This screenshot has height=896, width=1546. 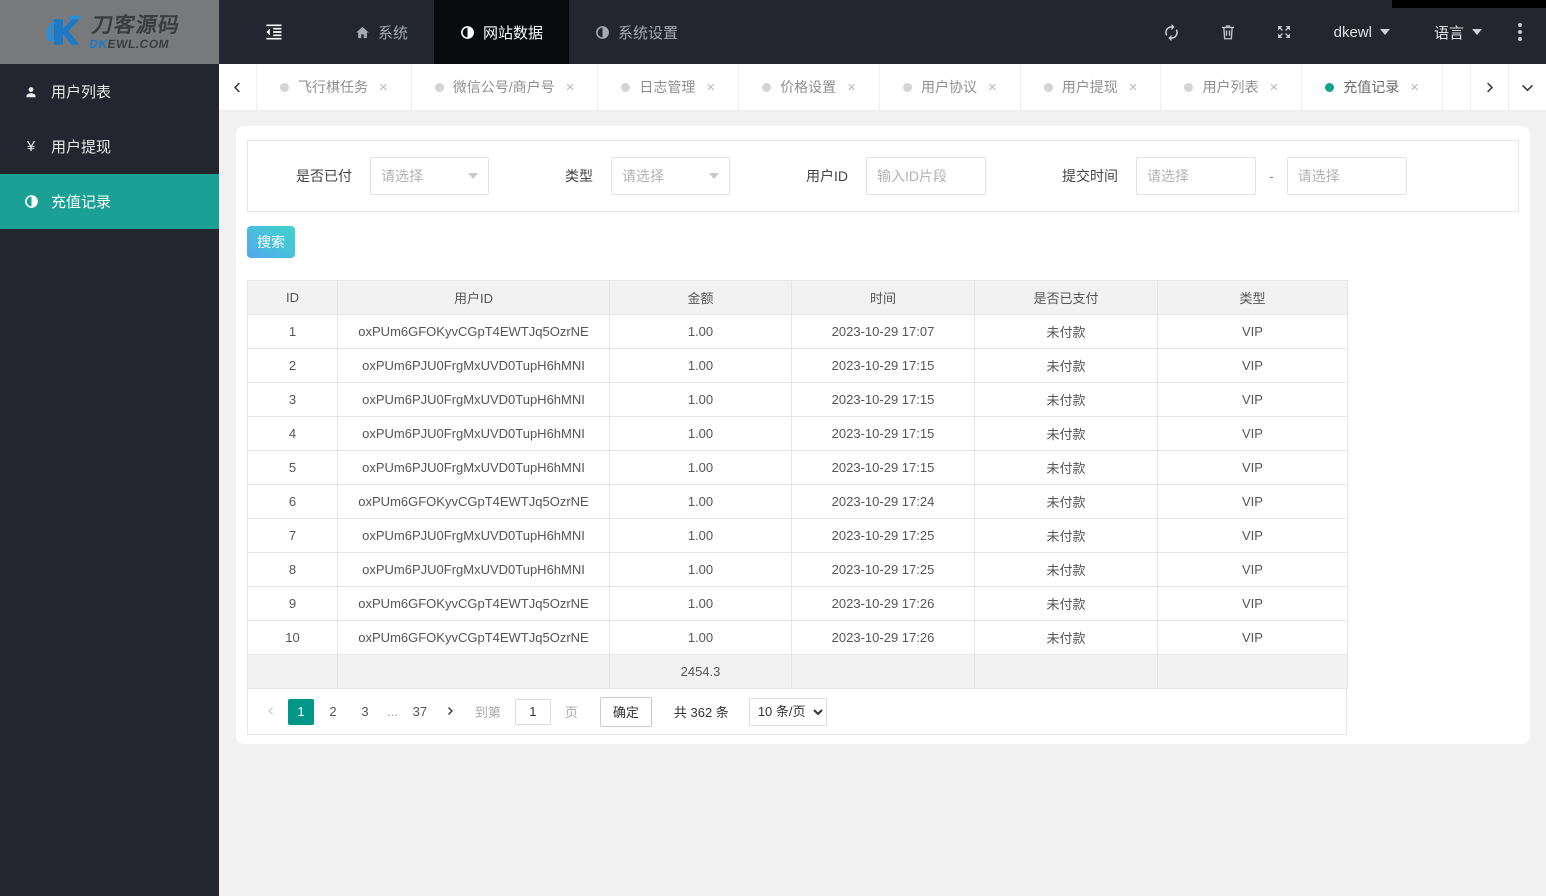 What do you see at coordinates (787, 711) in the screenshot?
I see `page-size-select: 10 条/页` at bounding box center [787, 711].